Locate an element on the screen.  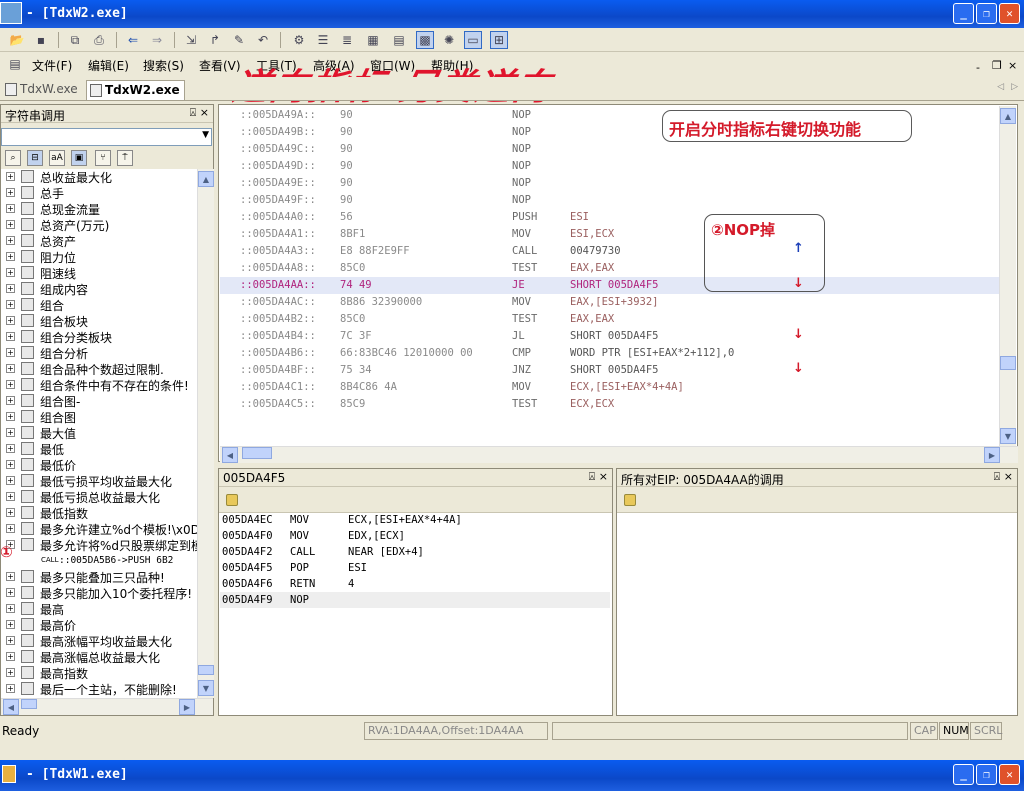
instruction-row: ::005DA49C:: 90 NOP is located at coordinates (610, 149).